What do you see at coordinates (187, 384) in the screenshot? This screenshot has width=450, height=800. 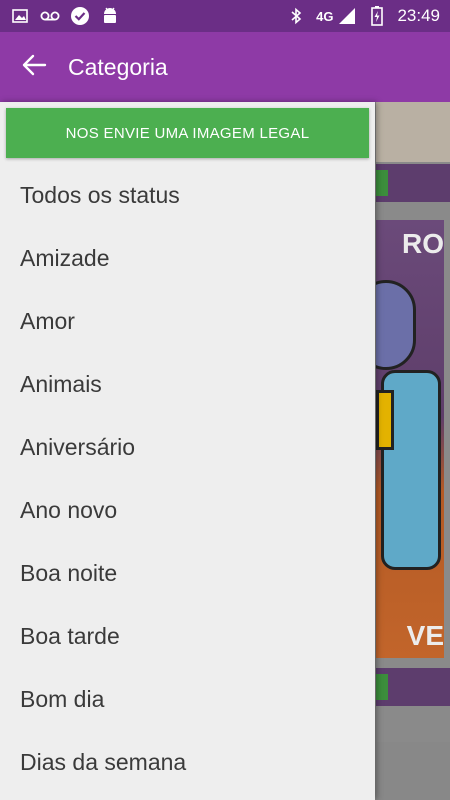 I see `category-item: Animais` at bounding box center [187, 384].